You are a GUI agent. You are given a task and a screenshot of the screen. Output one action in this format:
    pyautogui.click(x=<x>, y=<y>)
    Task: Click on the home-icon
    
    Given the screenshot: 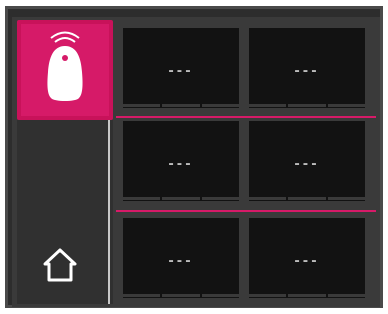 What is the action you would take?
    pyautogui.click(x=60, y=265)
    